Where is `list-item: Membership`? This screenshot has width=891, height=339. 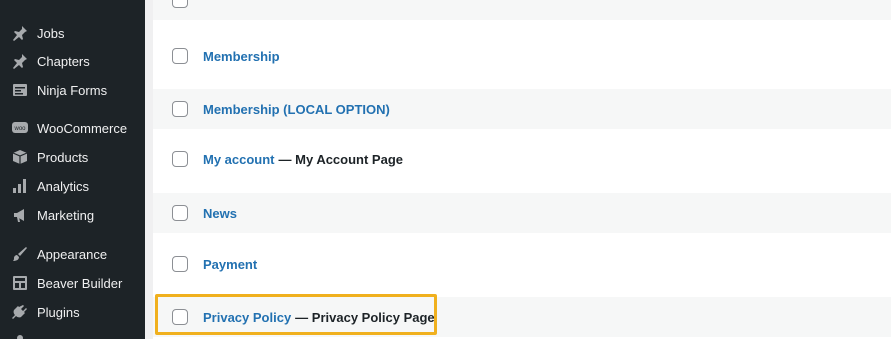
list-item: Membership is located at coordinates (522, 56).